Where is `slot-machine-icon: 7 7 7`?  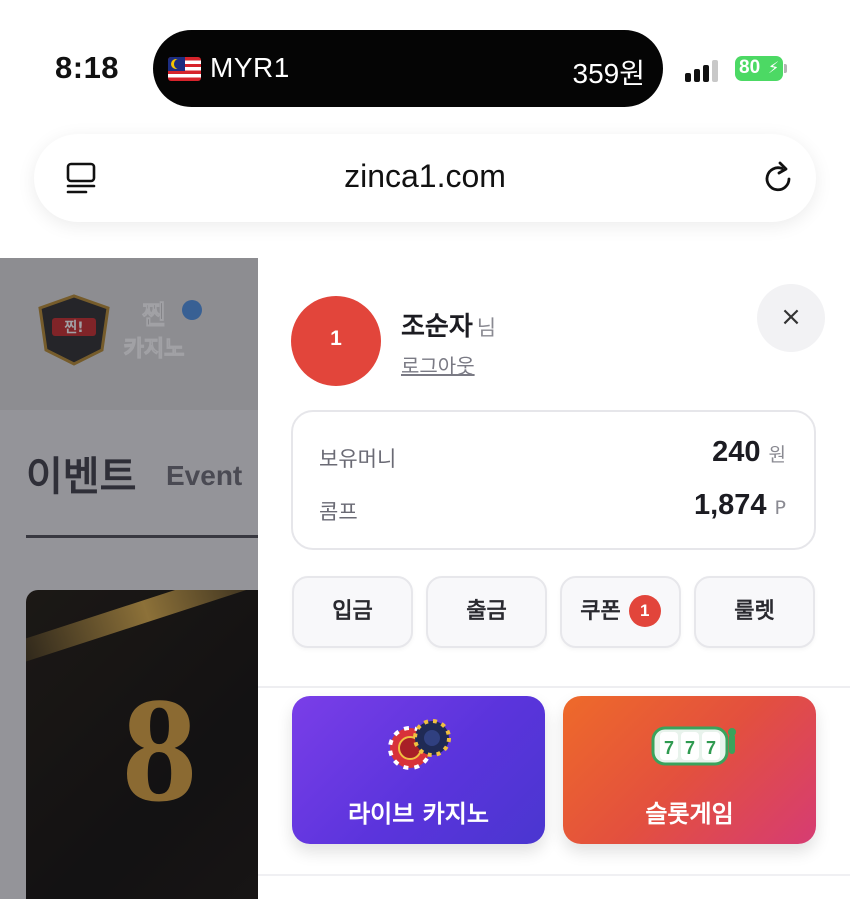
slot-machine-icon: 7 7 7 is located at coordinates (693, 746).